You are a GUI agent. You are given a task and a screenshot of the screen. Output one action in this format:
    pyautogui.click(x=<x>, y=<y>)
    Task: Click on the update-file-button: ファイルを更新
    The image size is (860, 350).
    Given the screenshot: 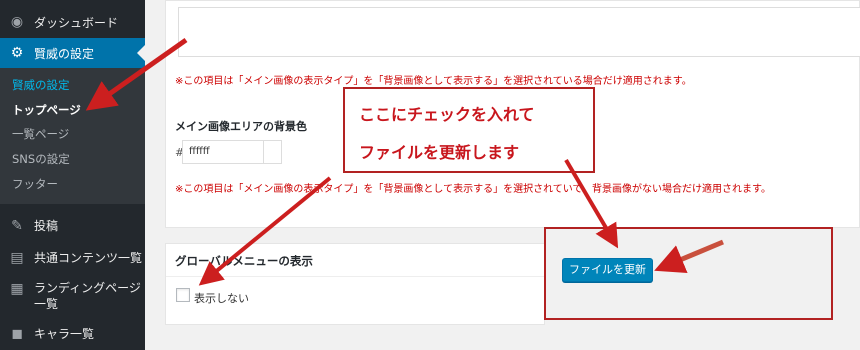 What is the action you would take?
    pyautogui.click(x=607, y=270)
    